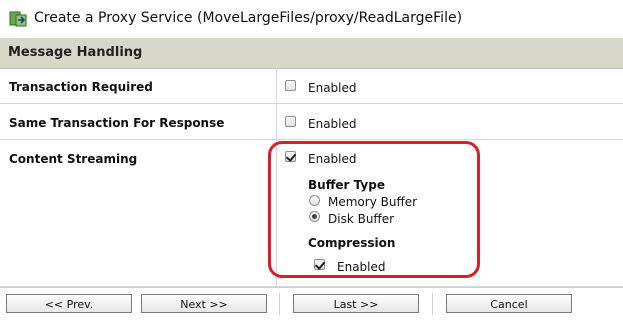 The height and width of the screenshot is (320, 623). Describe the element at coordinates (311, 53) in the screenshot. I see `section-header: Message Handling` at that location.